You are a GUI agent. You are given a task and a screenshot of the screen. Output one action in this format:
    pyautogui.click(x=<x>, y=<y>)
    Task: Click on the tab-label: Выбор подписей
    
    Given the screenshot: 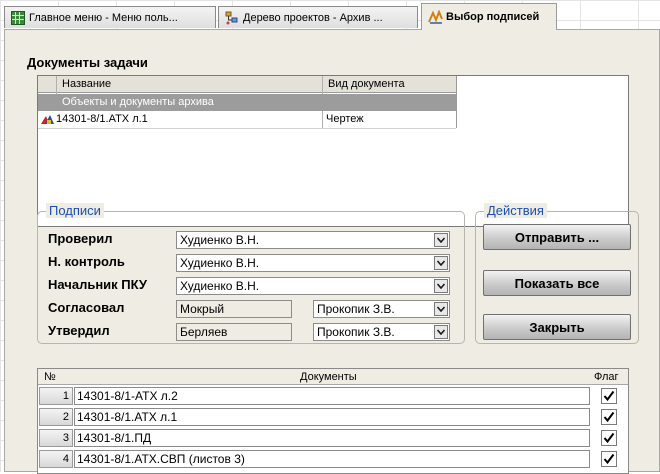 What is the action you would take?
    pyautogui.click(x=493, y=17)
    